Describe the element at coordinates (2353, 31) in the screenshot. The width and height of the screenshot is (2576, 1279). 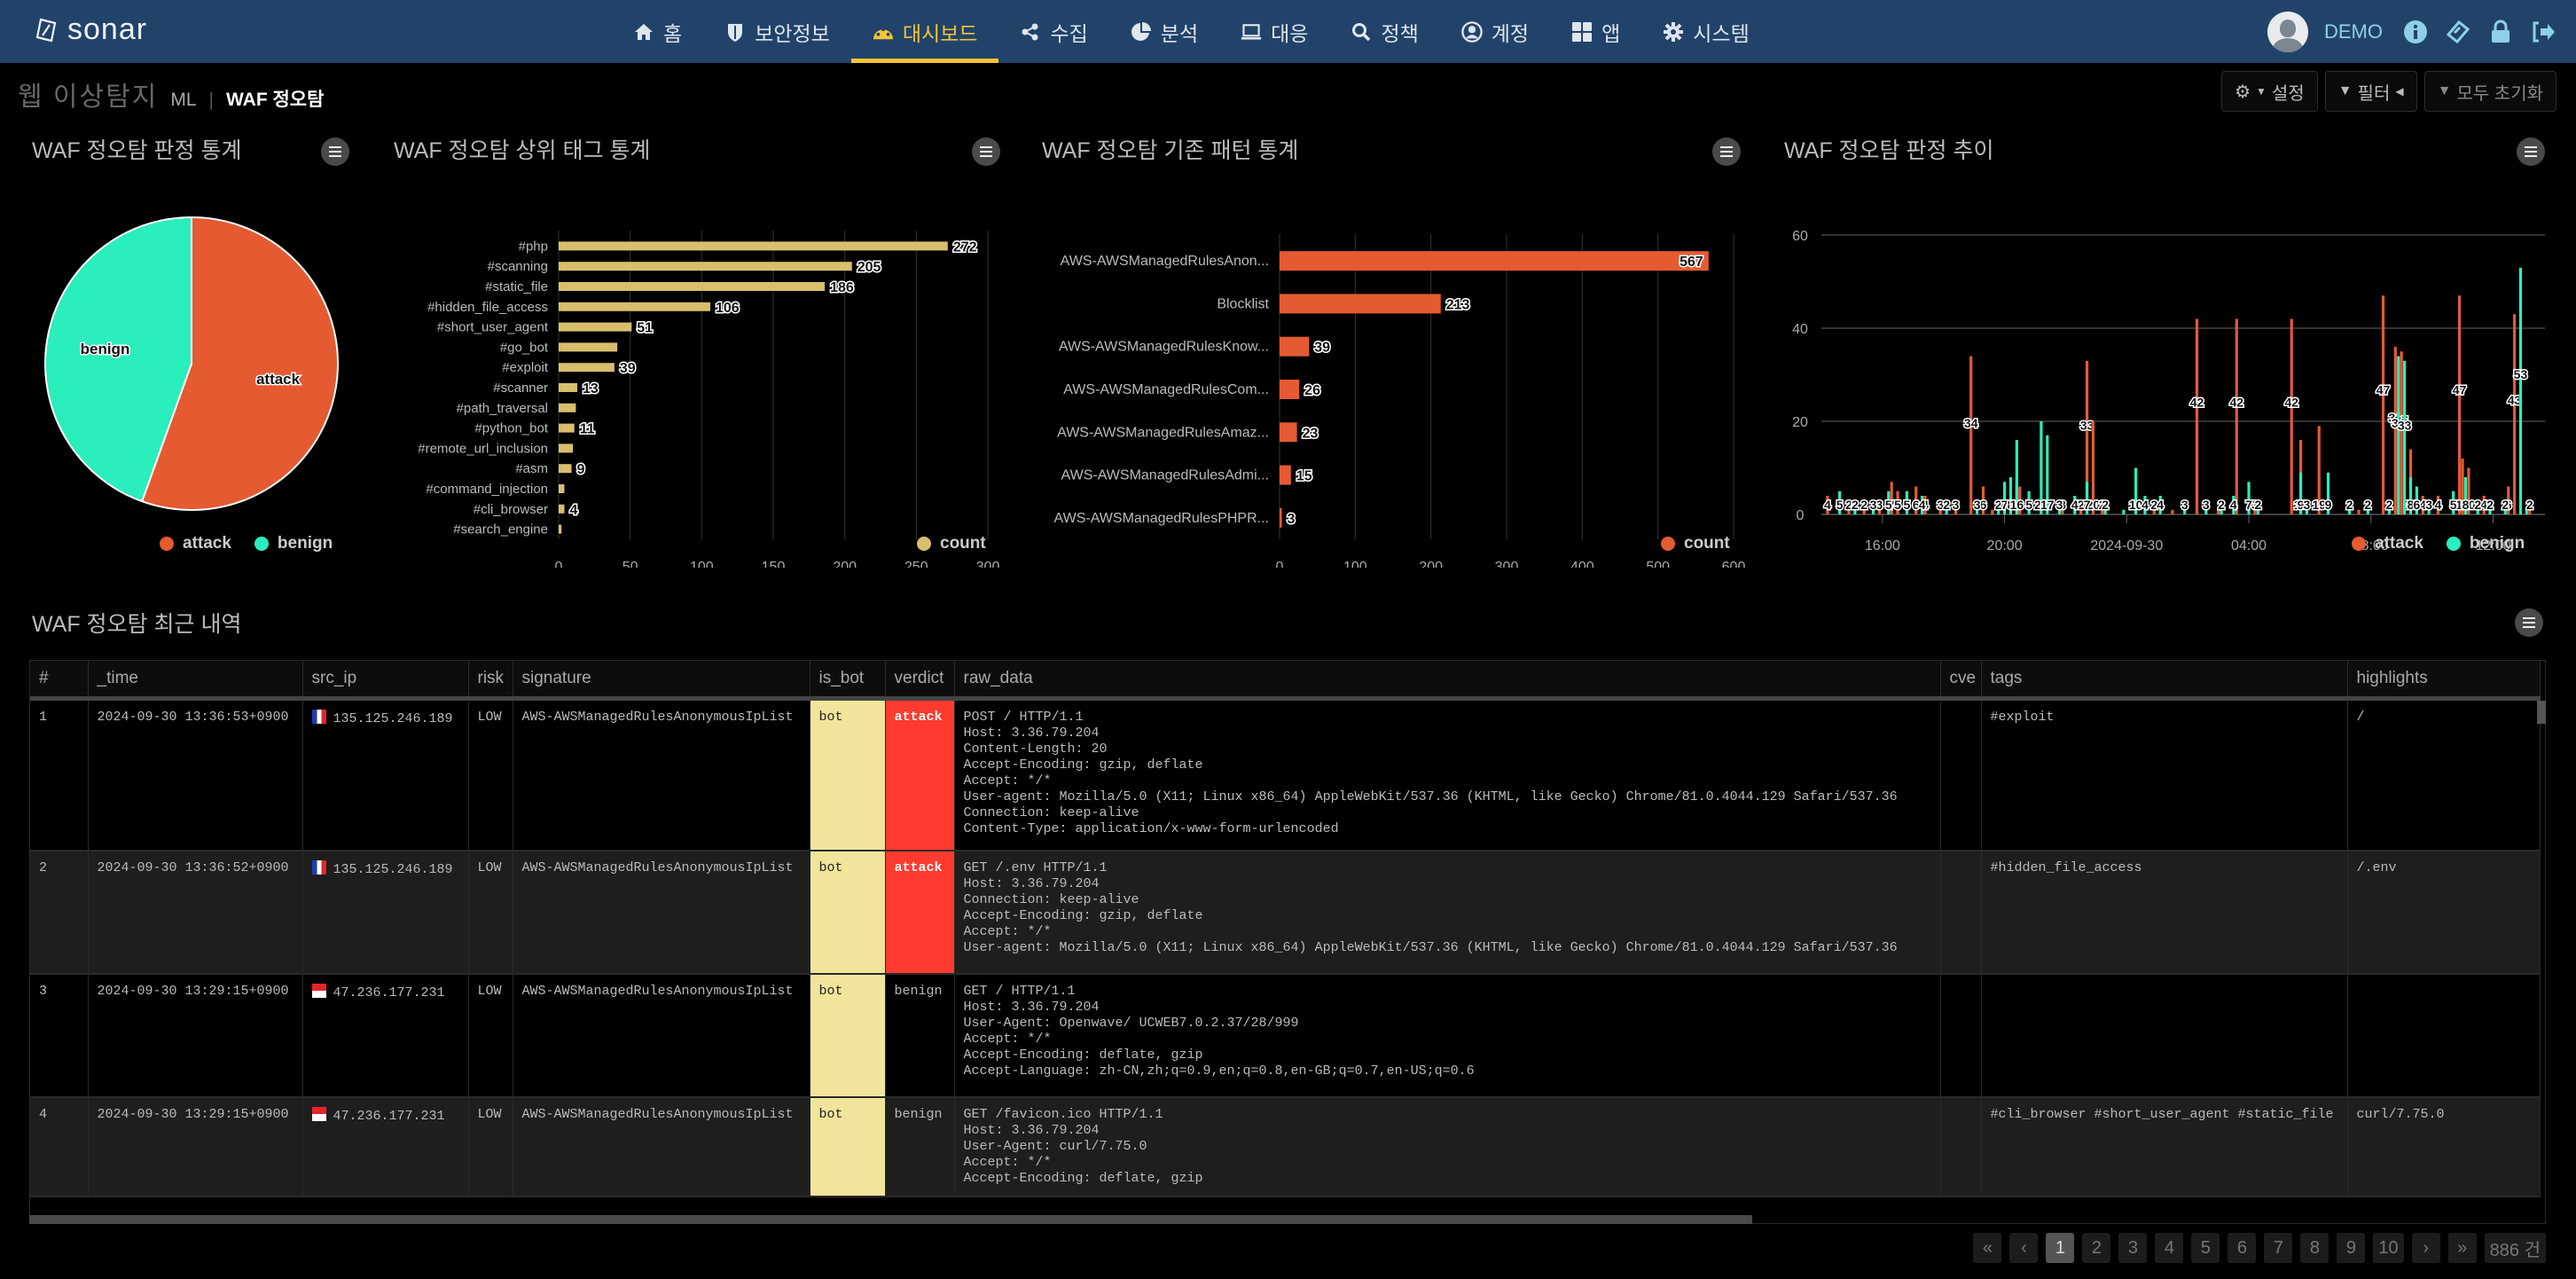
I see `user-name: DEMO` at that location.